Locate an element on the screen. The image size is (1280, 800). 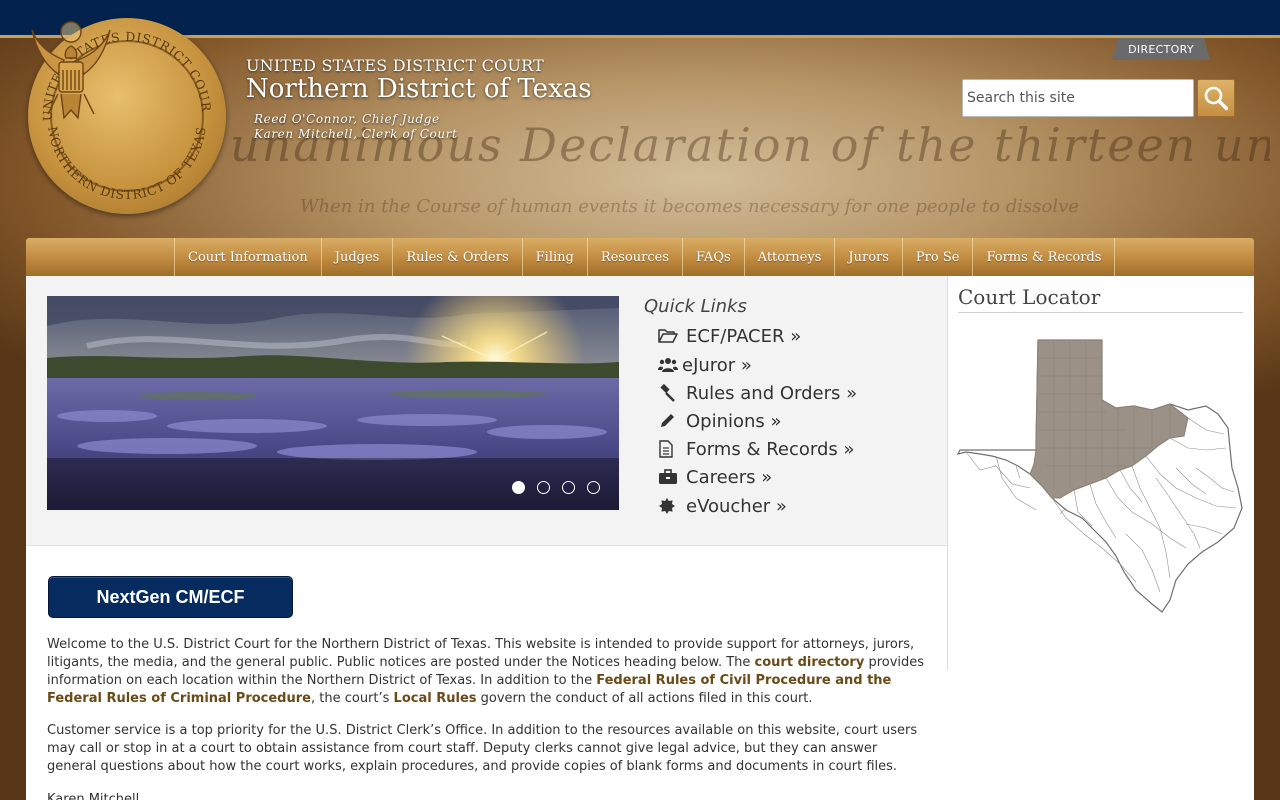
quick-link-opinions: Opinions » is located at coordinates (720, 421).